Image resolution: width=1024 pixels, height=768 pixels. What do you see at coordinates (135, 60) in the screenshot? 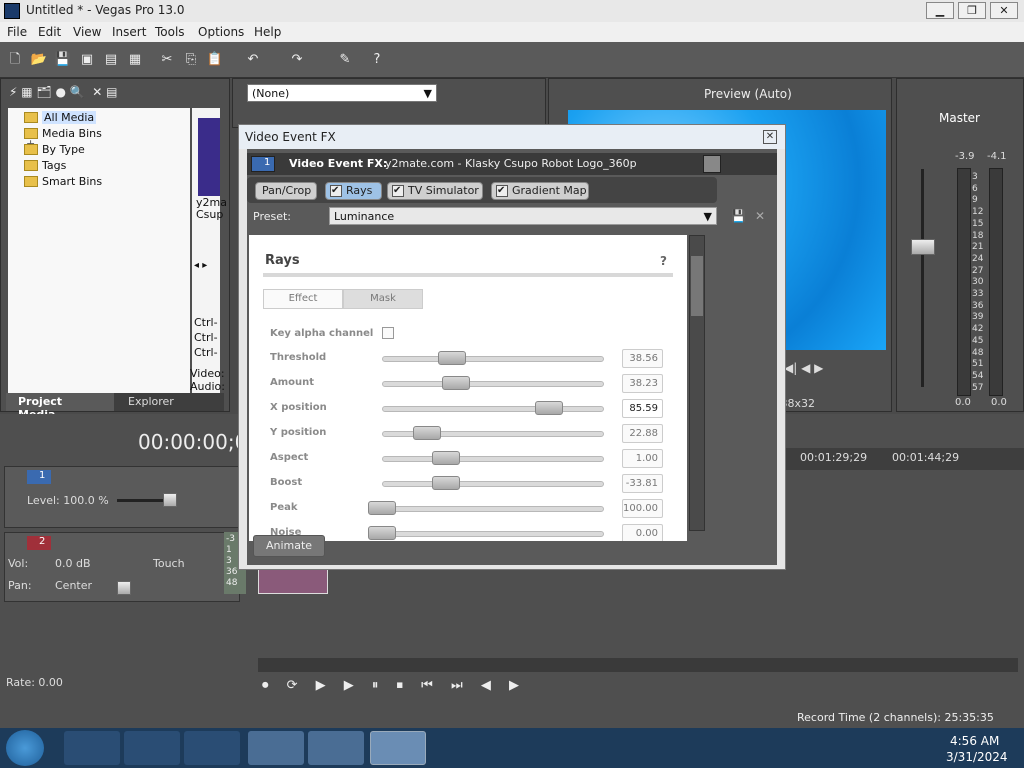
I see `properties-icon: ▦` at bounding box center [135, 60].